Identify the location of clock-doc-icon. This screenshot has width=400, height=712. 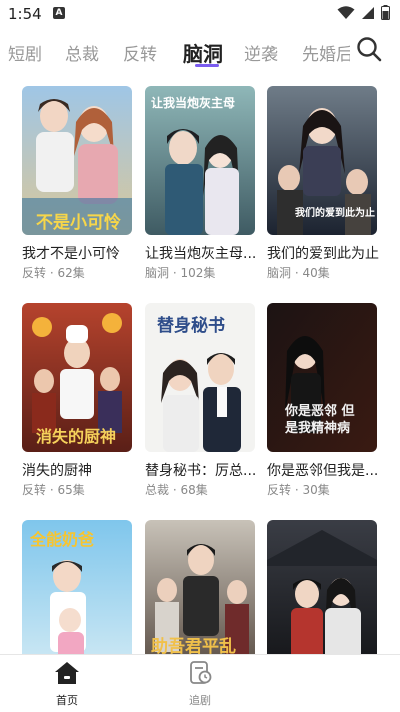
(201, 672).